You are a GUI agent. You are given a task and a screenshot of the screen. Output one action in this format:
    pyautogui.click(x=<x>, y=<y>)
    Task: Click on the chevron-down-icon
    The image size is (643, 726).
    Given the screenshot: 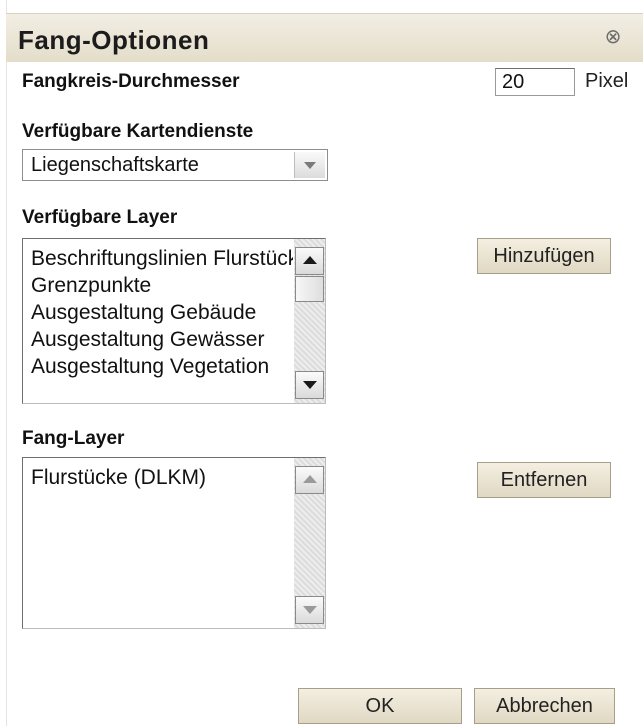 What is the action you would take?
    pyautogui.click(x=309, y=165)
    